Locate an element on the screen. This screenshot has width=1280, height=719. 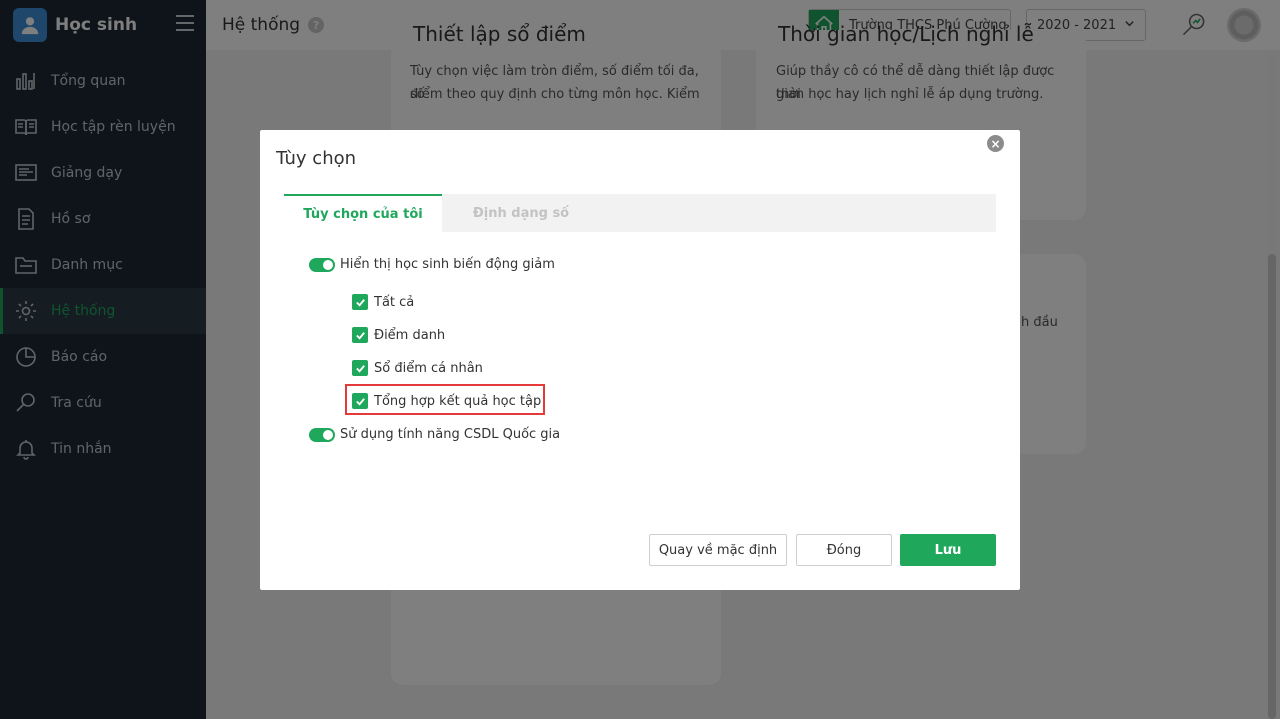
reset-default-button: Quay về mặc định is located at coordinates (718, 550).